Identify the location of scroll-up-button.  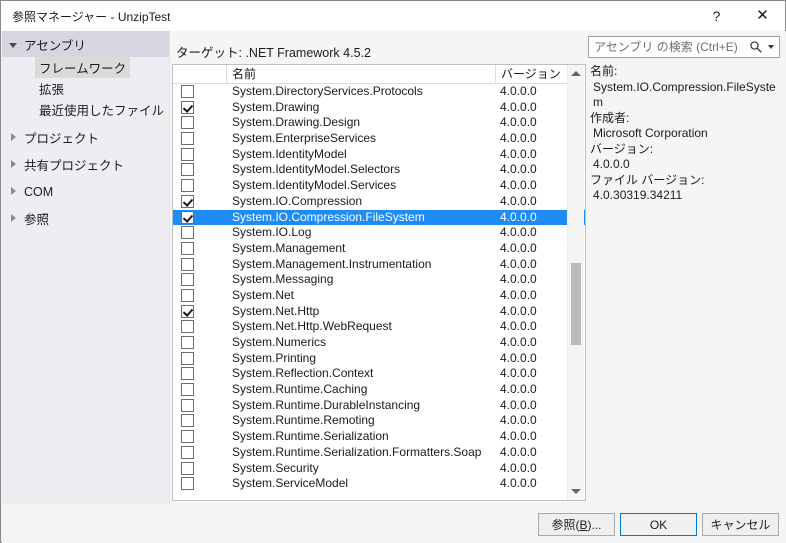
(576, 73).